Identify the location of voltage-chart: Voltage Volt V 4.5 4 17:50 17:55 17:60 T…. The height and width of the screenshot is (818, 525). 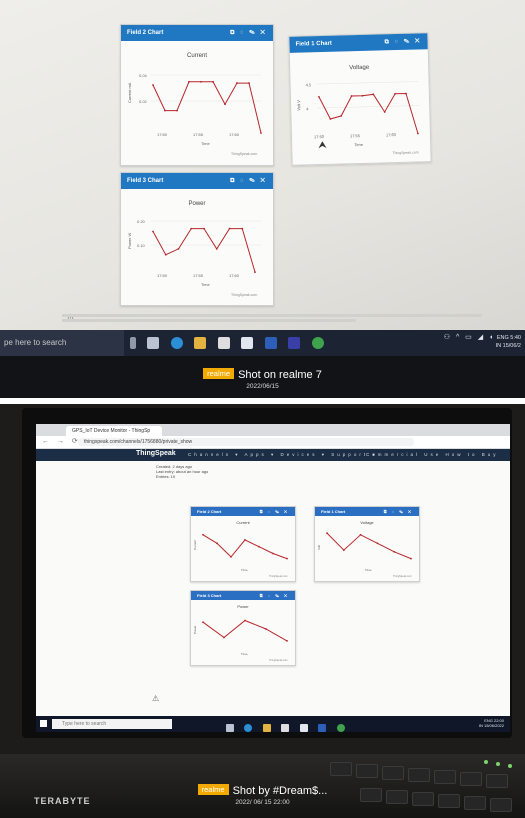
(358, 110).